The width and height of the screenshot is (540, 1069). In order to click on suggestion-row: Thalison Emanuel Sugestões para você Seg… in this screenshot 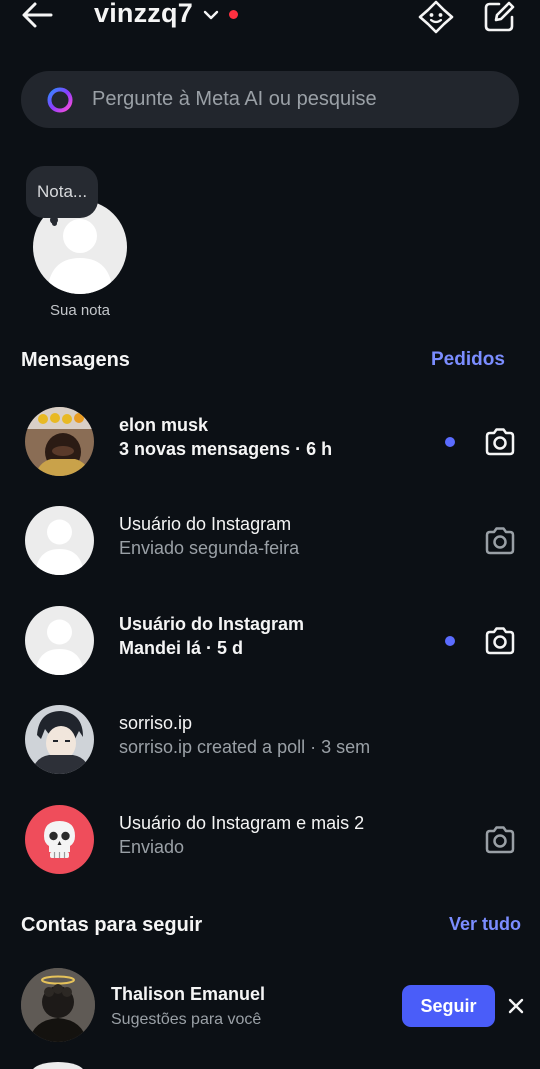, I will do `click(270, 1006)`.